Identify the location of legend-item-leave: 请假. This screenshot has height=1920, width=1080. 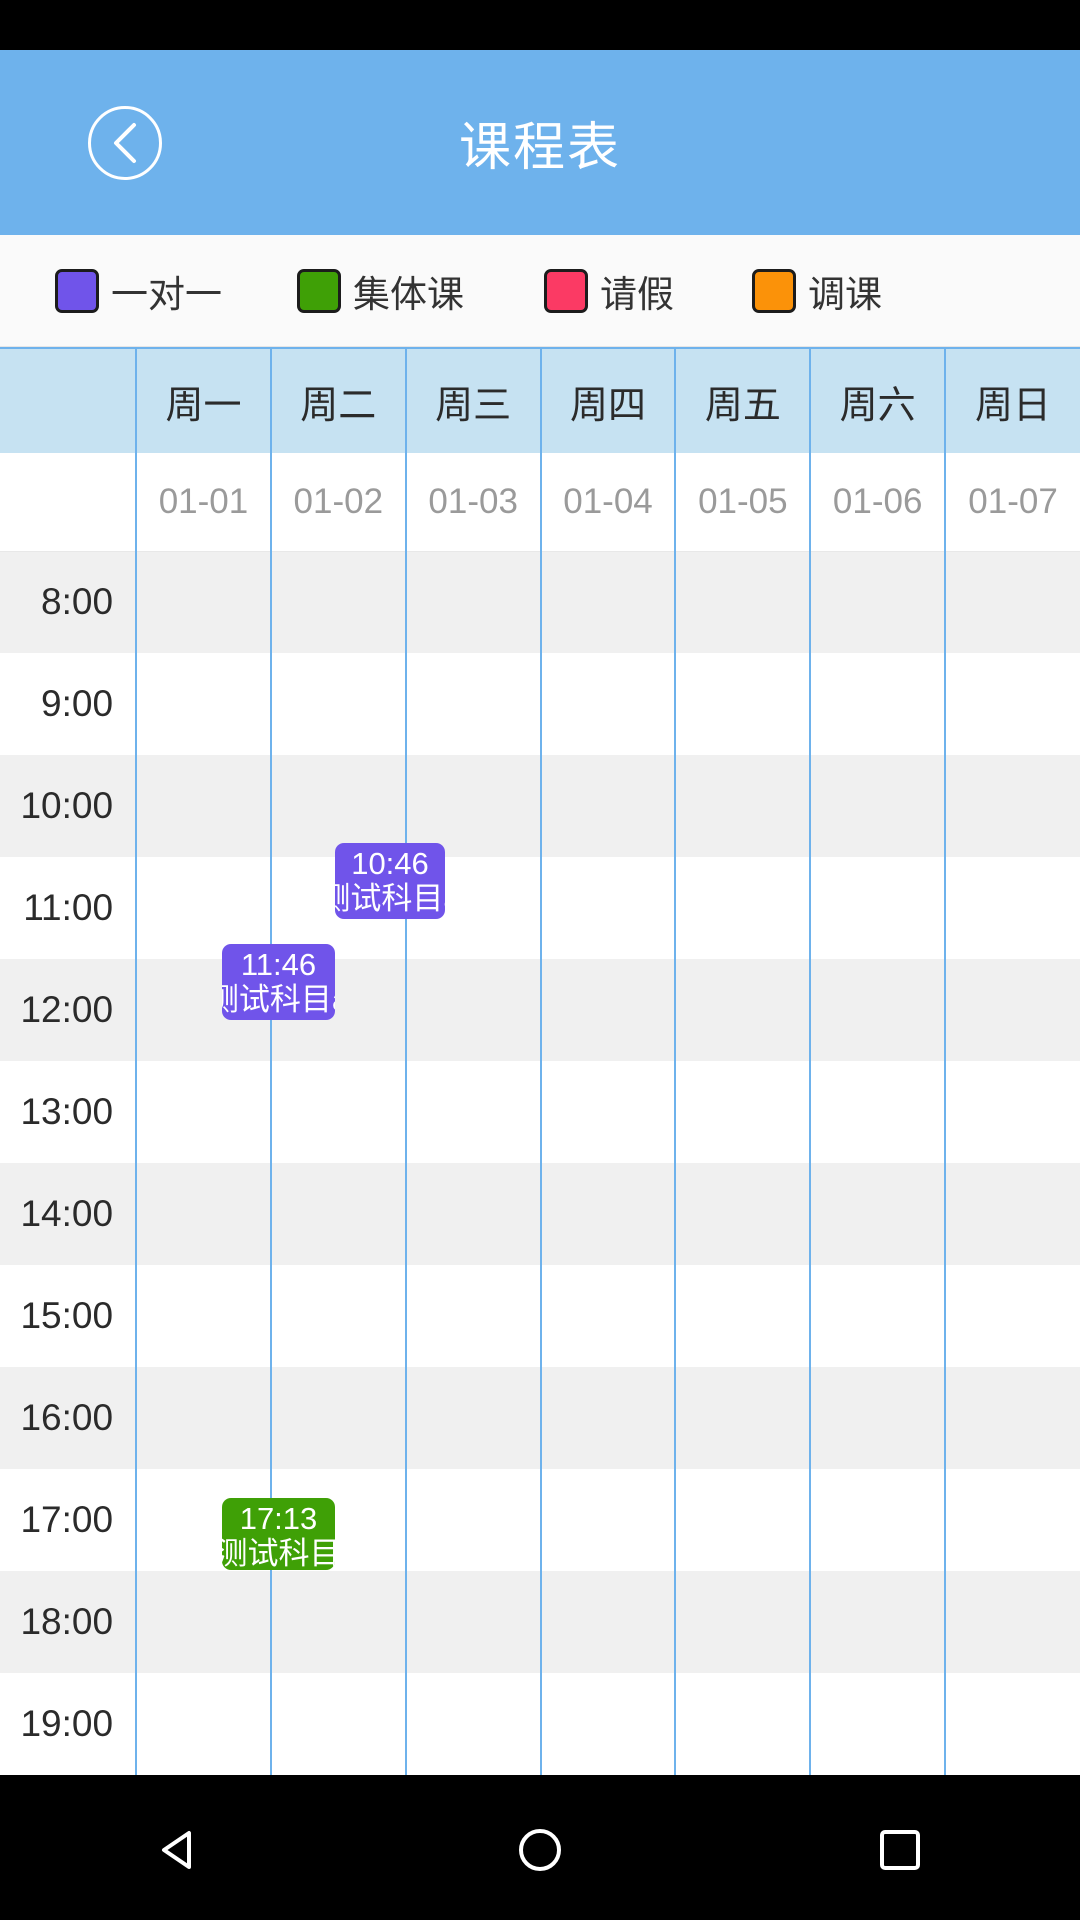
(609, 291).